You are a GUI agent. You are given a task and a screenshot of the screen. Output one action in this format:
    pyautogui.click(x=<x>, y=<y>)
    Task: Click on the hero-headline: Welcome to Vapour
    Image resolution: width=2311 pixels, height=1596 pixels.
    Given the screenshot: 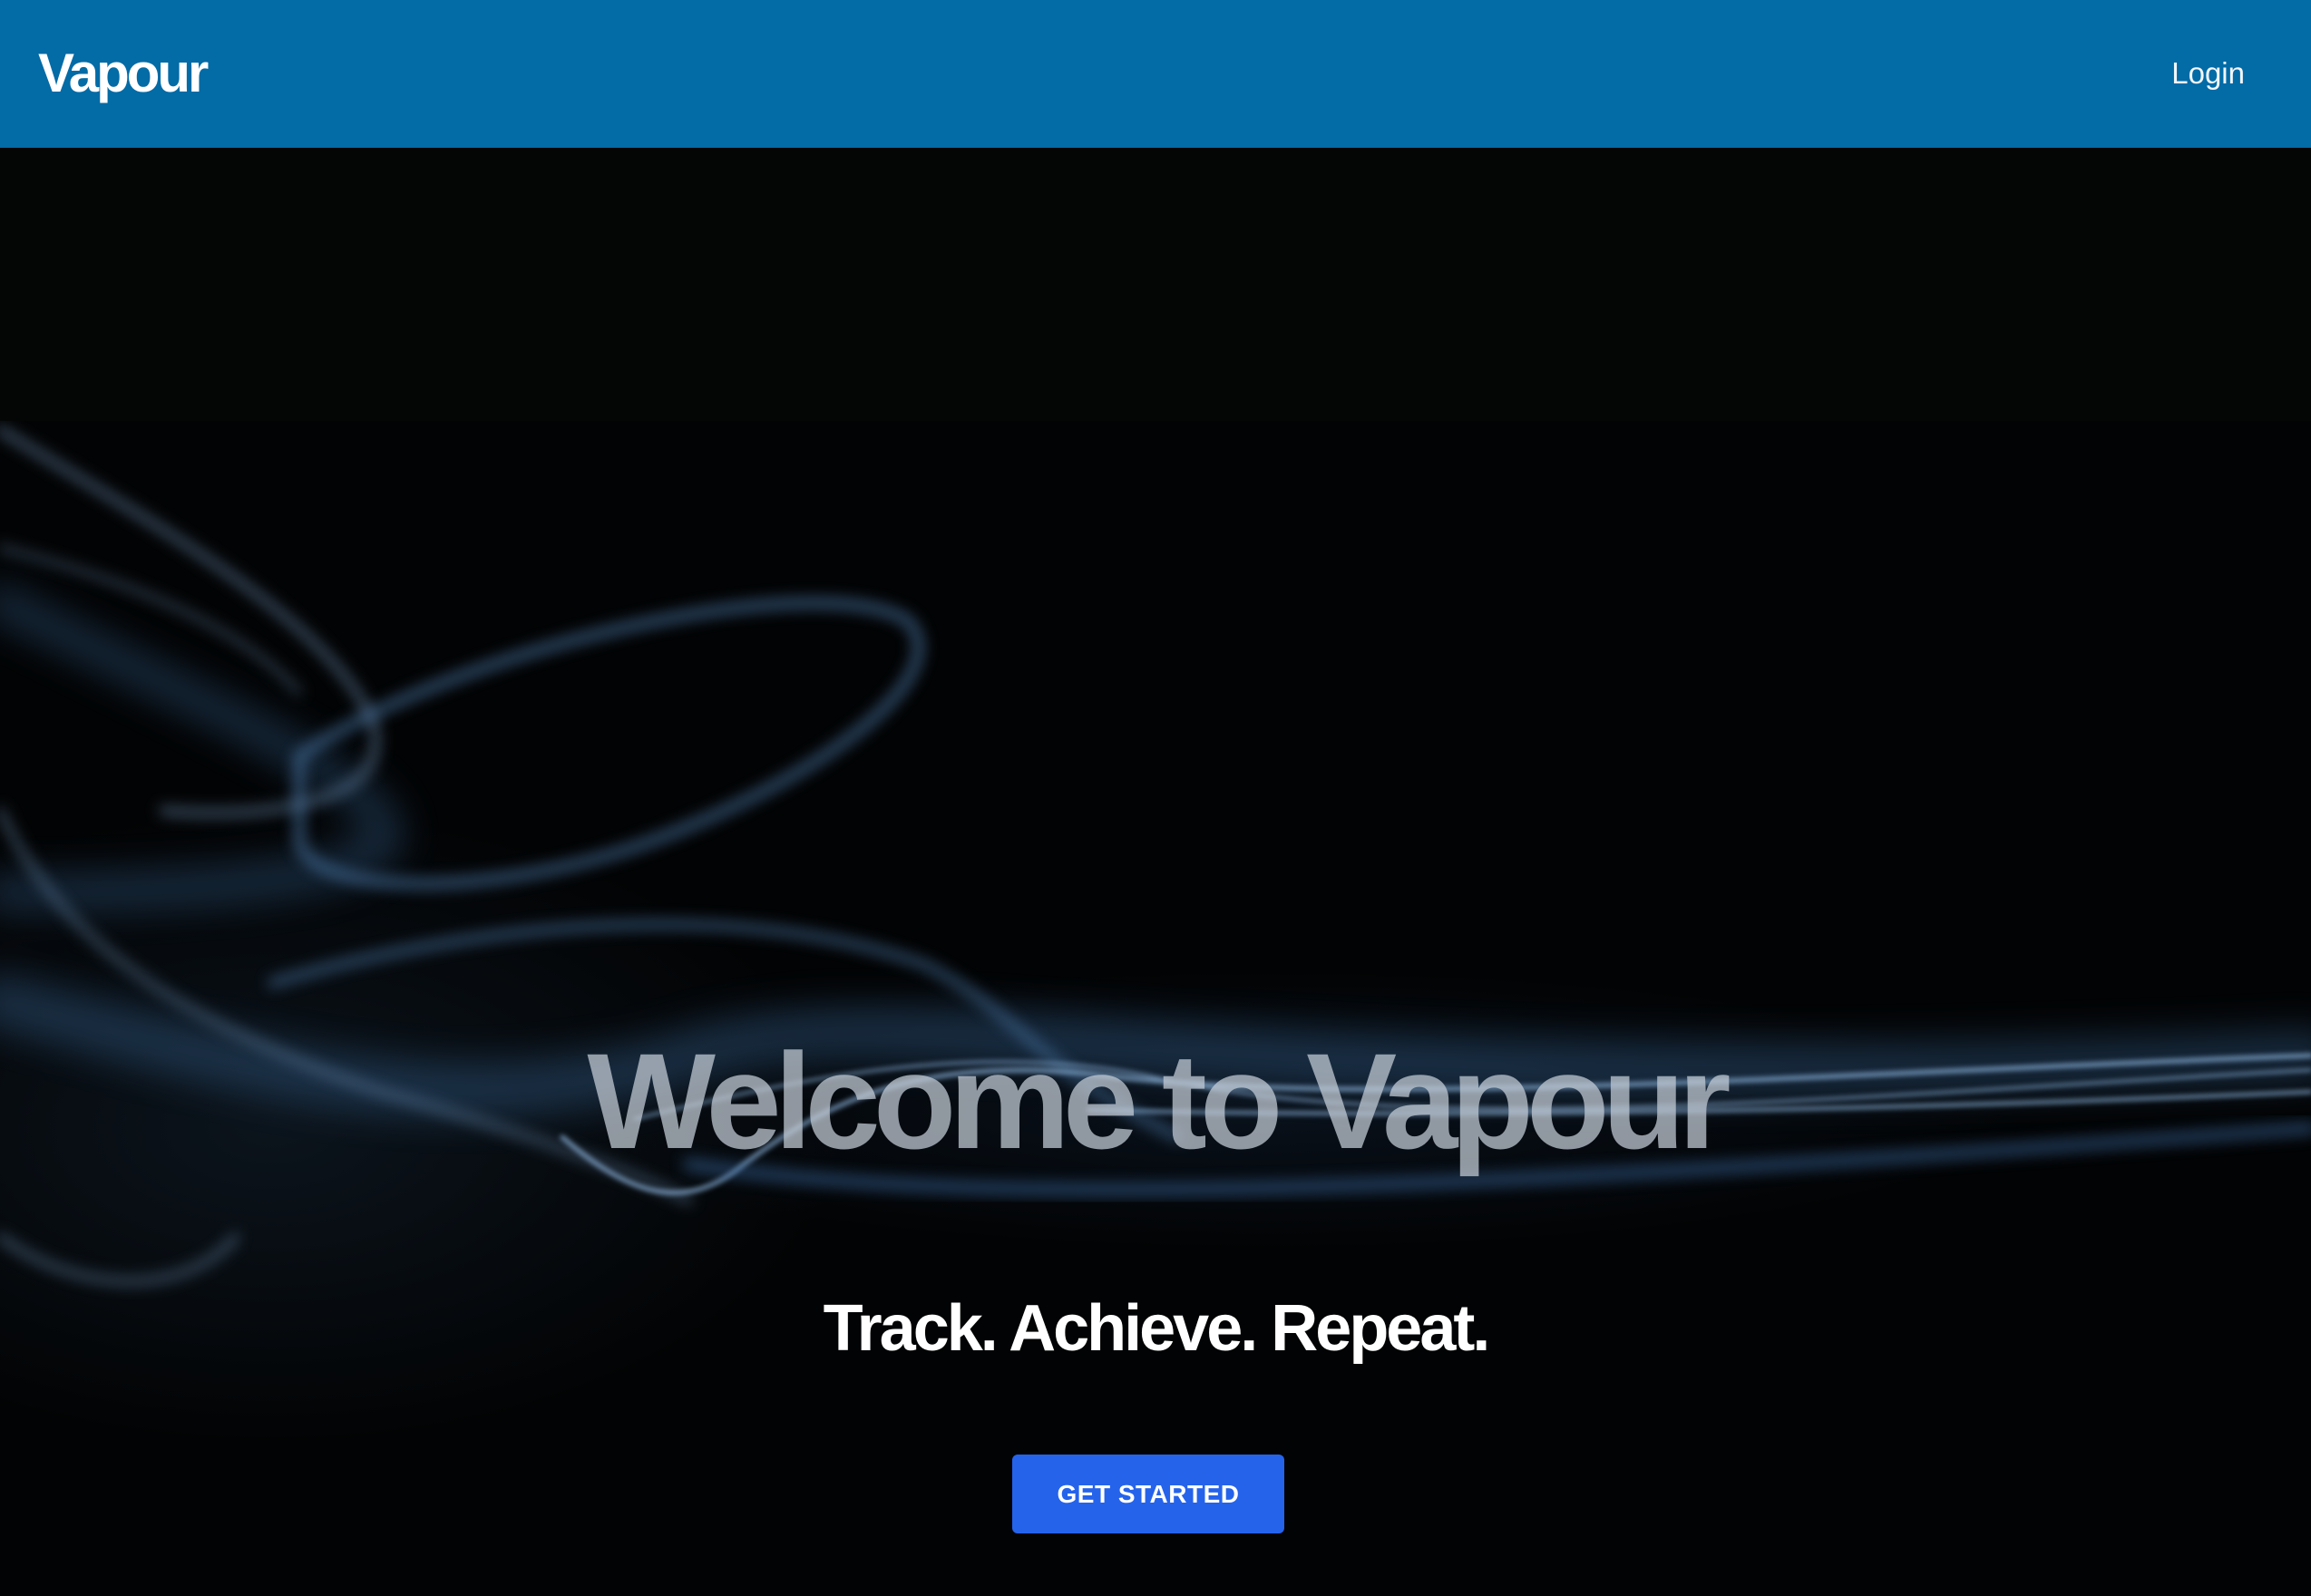 What is the action you would take?
    pyautogui.click(x=1159, y=1101)
    